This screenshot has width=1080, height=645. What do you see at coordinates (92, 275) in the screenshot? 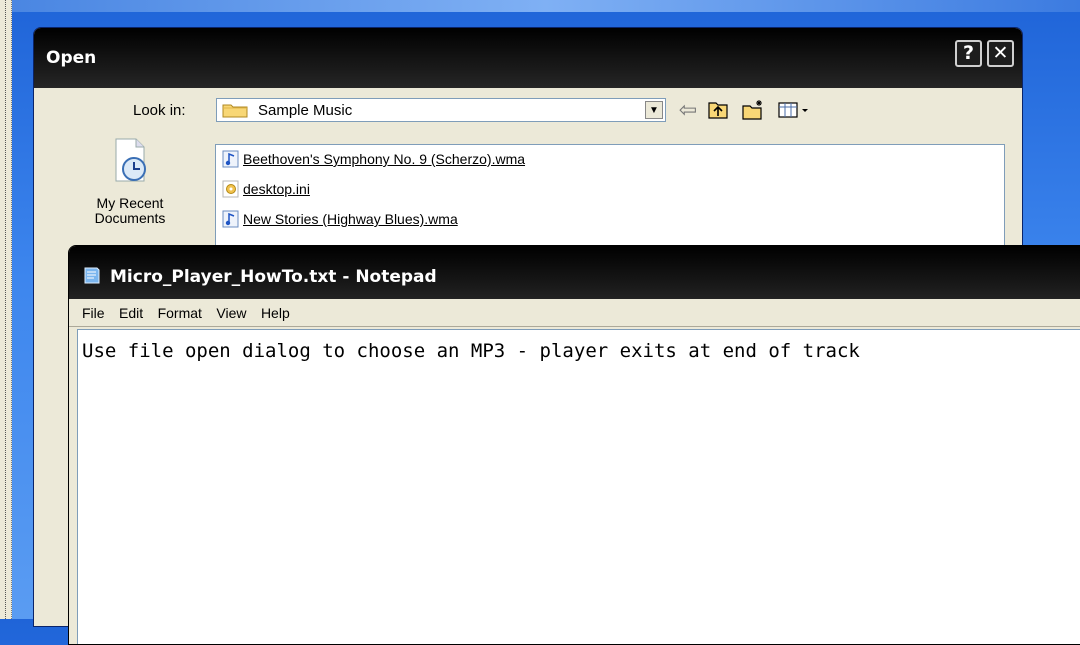
I see `notepad-icon` at bounding box center [92, 275].